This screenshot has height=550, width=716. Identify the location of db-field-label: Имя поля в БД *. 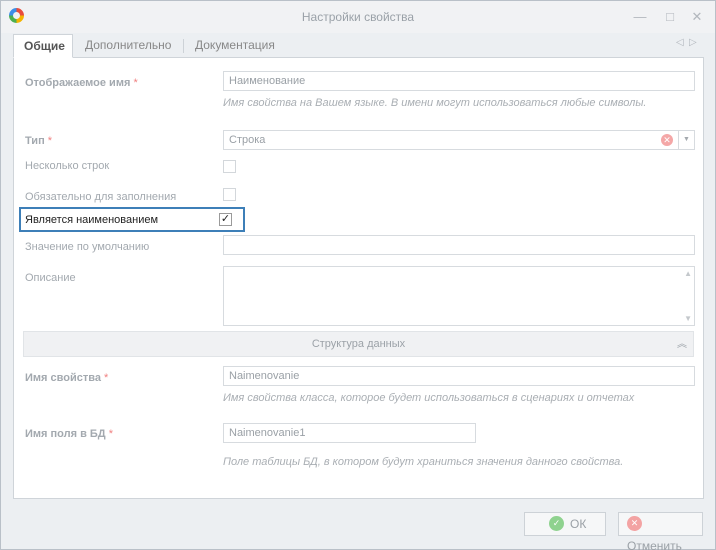
(69, 434).